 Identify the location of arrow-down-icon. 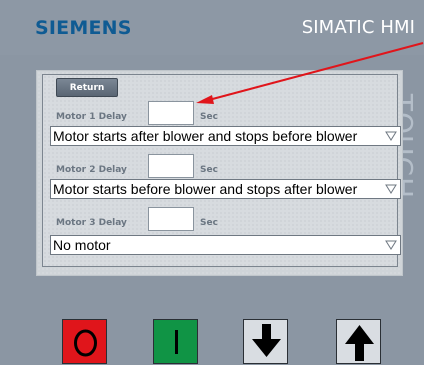
(266, 340).